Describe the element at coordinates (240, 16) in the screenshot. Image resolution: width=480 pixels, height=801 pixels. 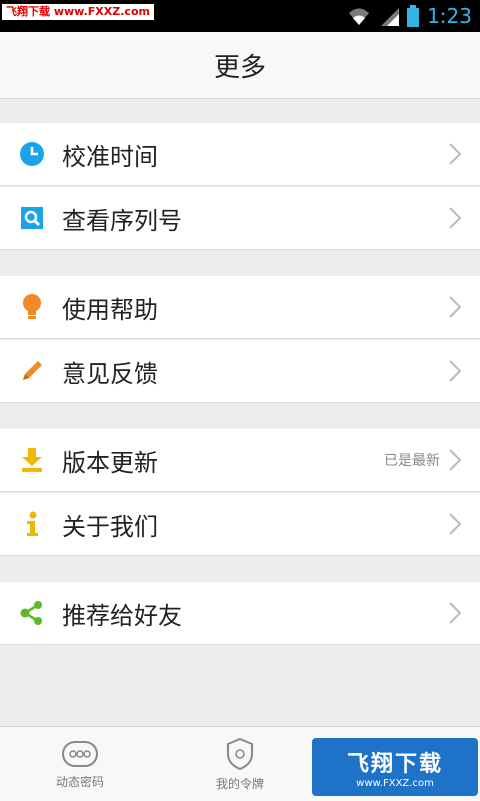
I see `status-bar: 飞翔下载 www.FXXZ.com 1:23` at that location.